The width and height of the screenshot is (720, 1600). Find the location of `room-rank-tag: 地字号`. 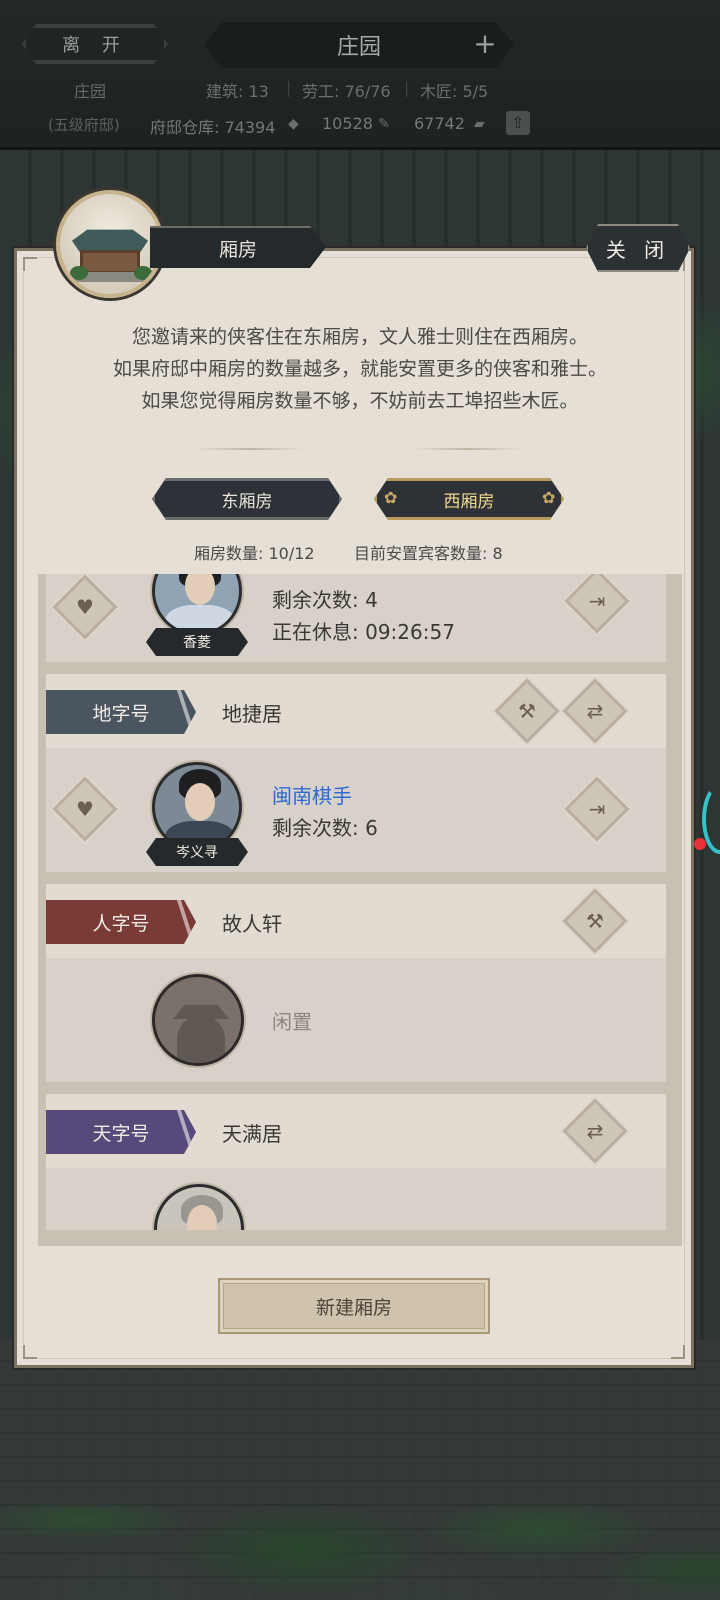

room-rank-tag: 地字号 is located at coordinates (121, 712).